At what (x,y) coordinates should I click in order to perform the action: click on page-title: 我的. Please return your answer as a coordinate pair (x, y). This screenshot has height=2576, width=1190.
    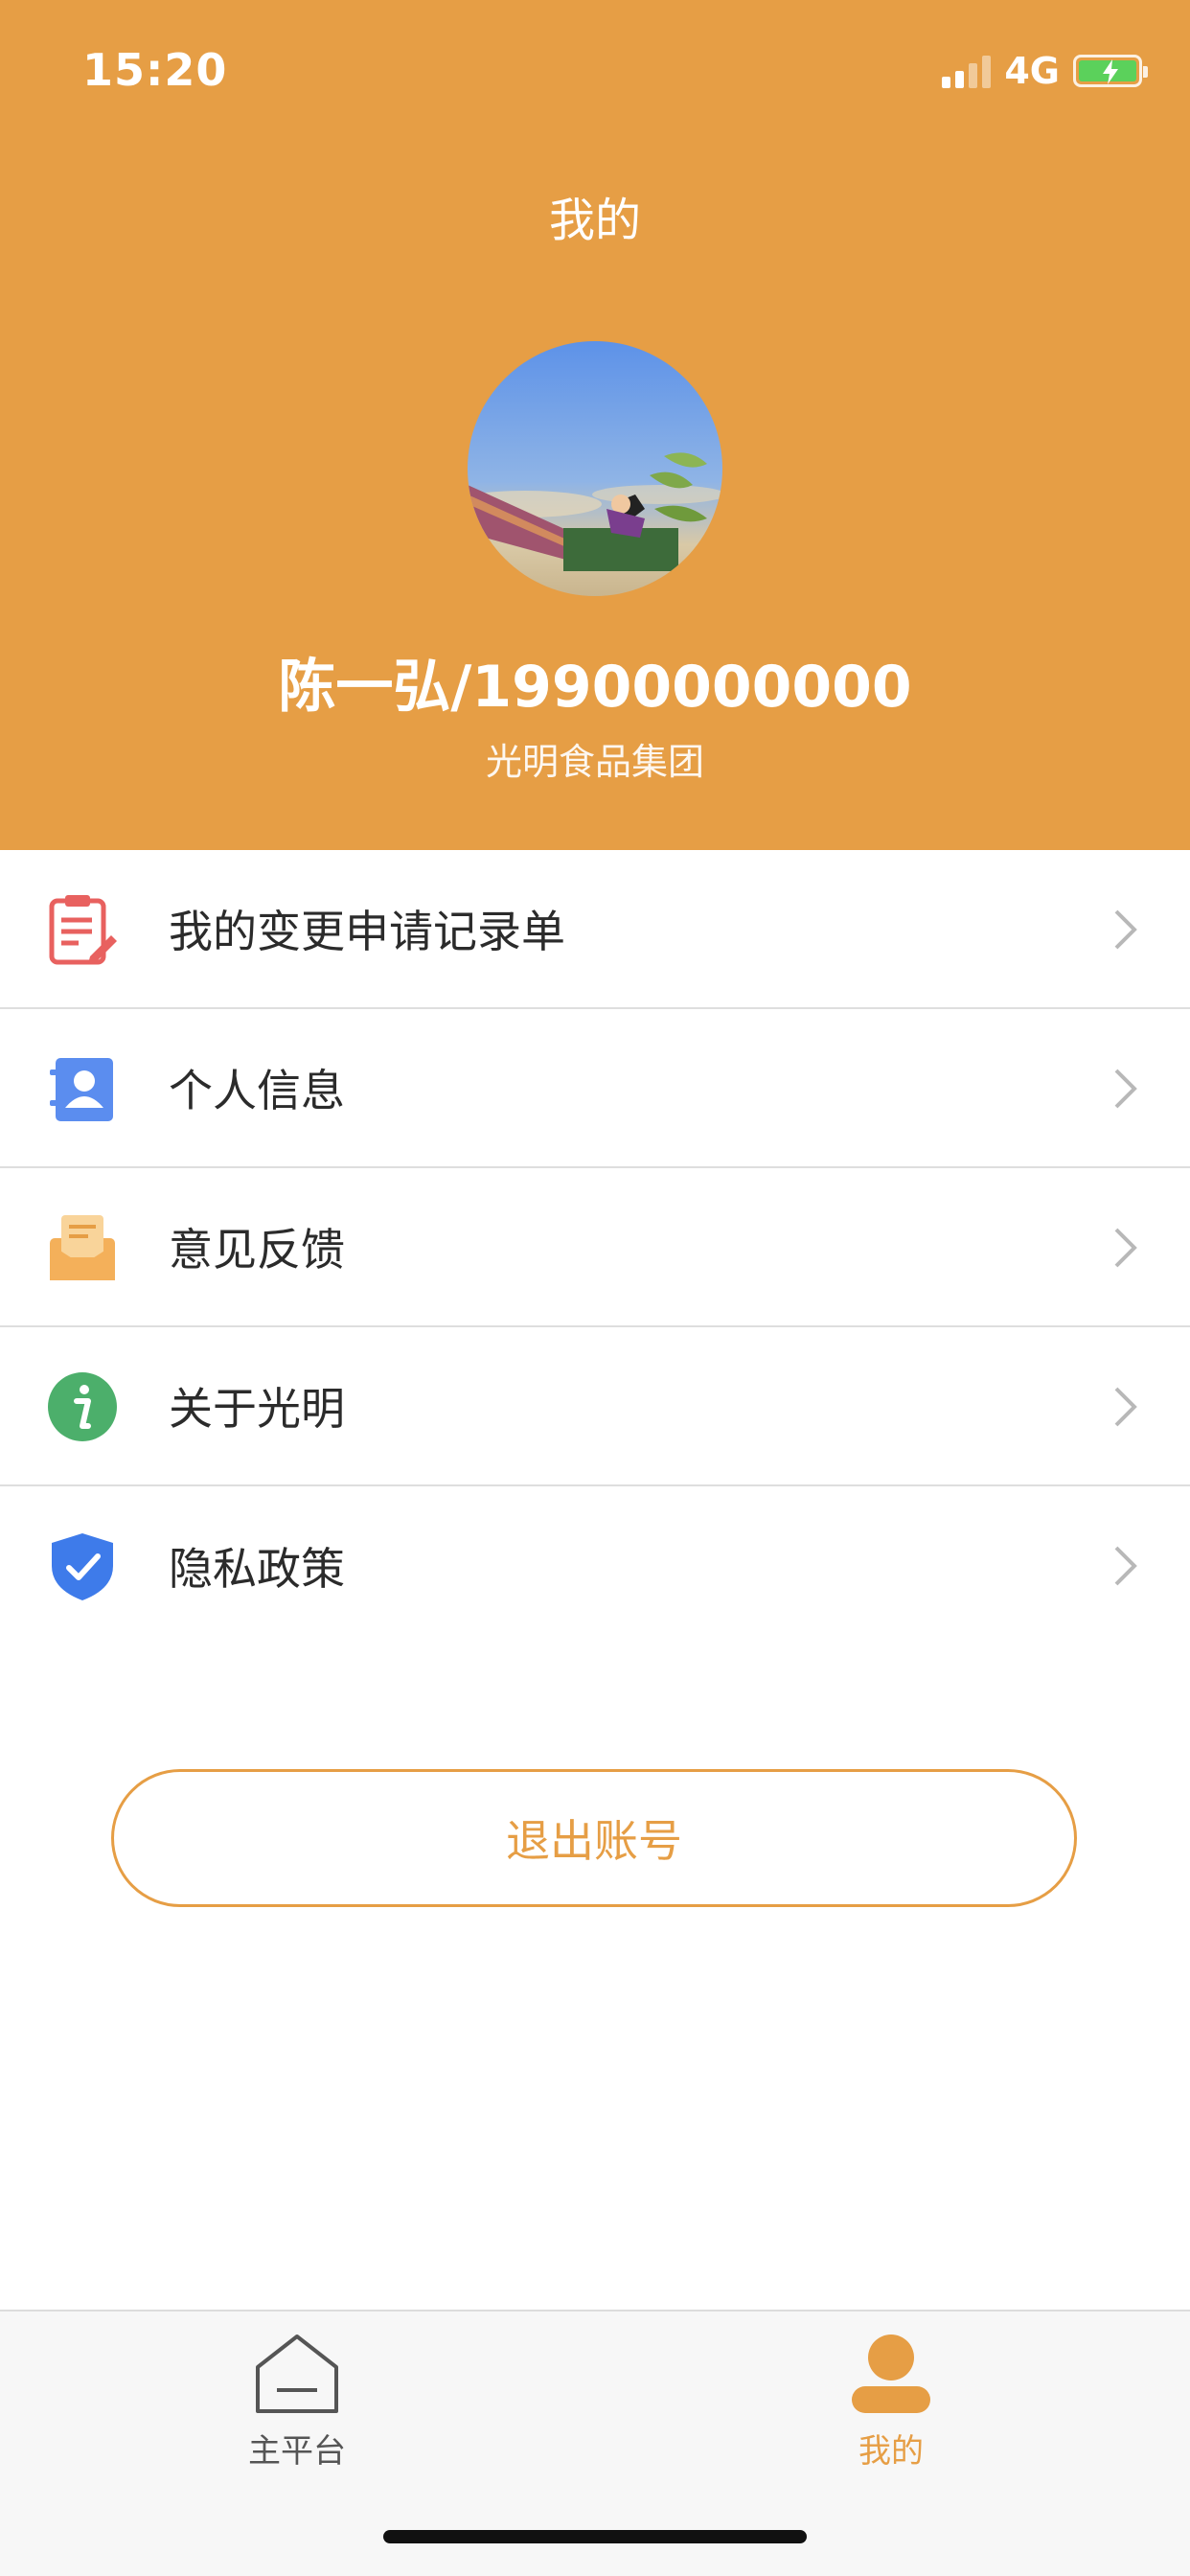
    Looking at the image, I should click on (594, 220).